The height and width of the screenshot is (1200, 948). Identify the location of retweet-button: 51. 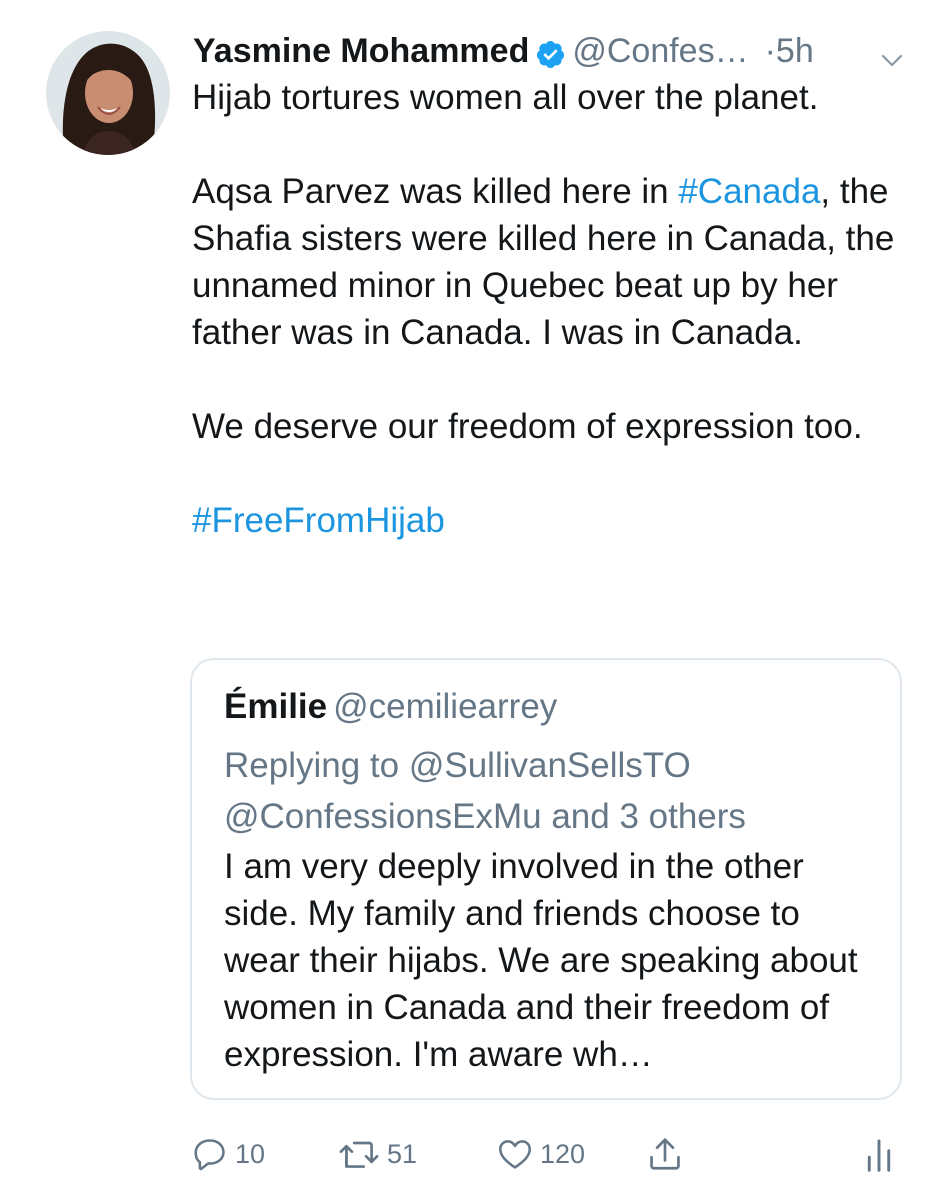
(377, 1154).